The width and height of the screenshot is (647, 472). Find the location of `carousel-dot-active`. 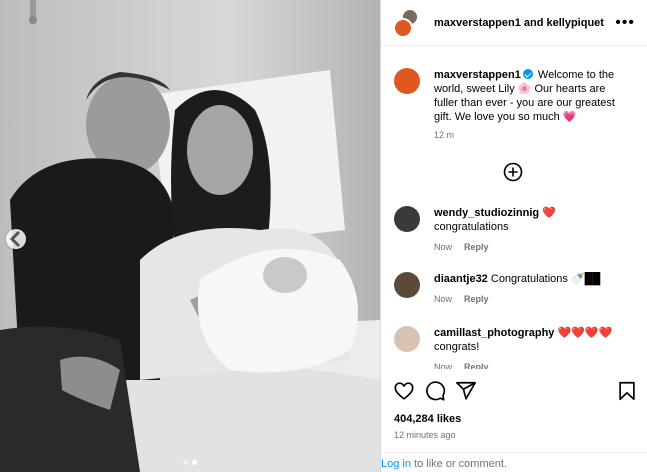

carousel-dot-active is located at coordinates (194, 462).